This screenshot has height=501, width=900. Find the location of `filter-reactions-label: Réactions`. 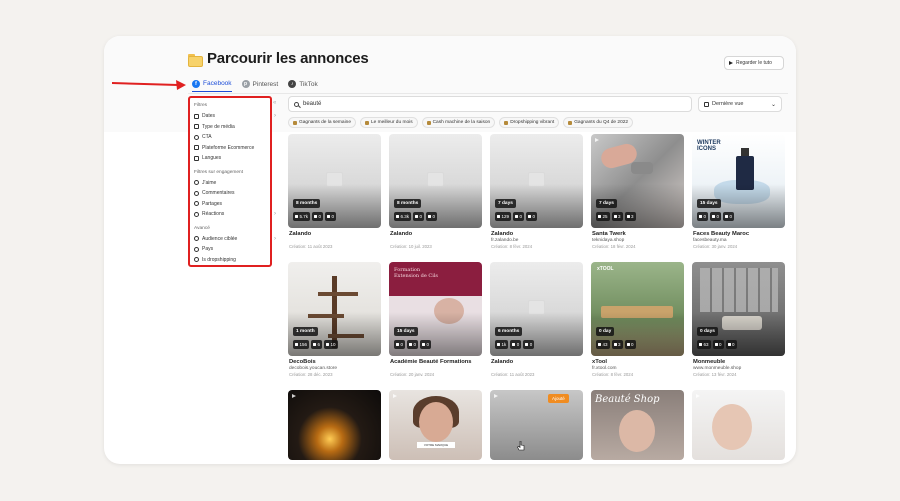

filter-reactions-label: Réactions is located at coordinates (213, 214).